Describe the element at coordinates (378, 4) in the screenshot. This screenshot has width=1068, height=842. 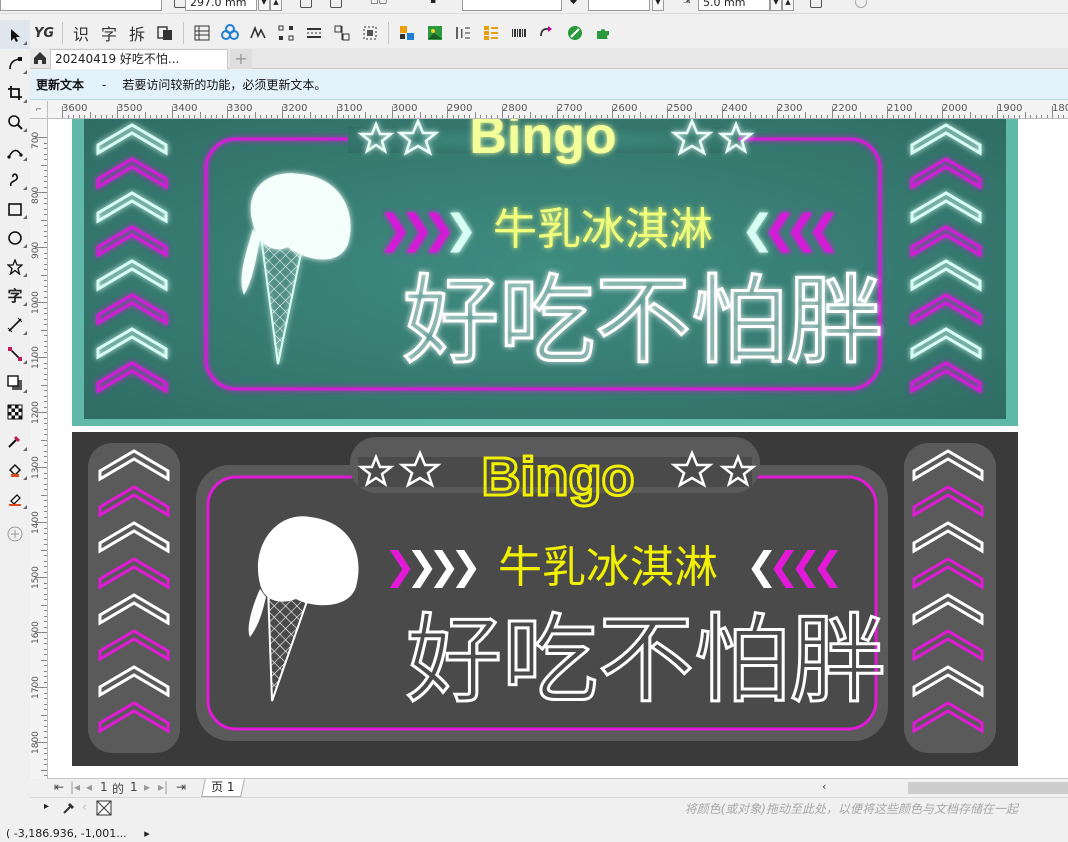
I see `all-pages-icon: ▢▢` at that location.